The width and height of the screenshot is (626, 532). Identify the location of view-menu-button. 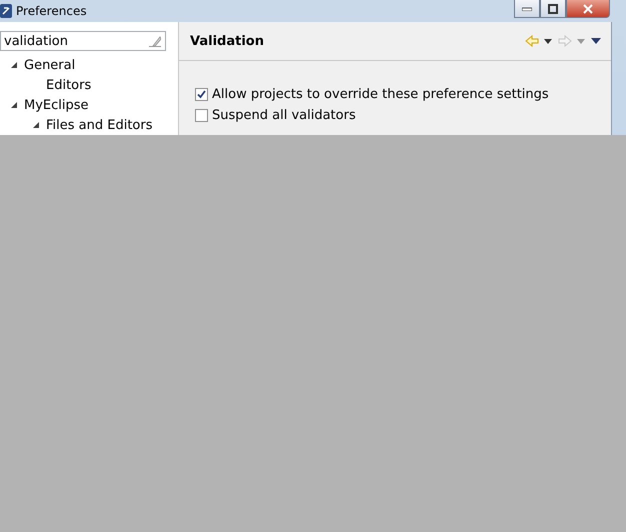
(596, 41).